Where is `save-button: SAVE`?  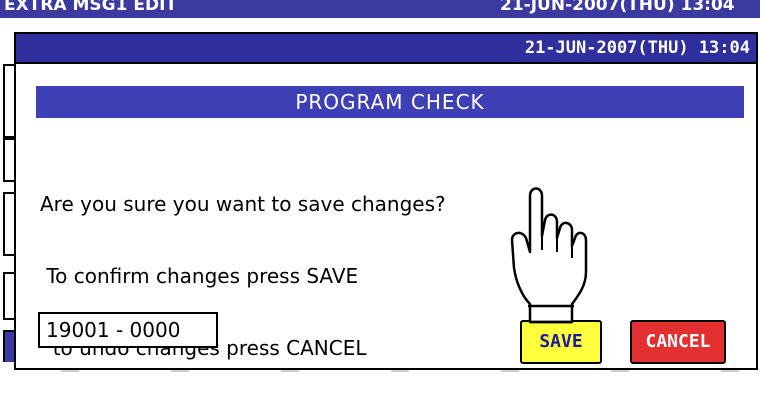
save-button: SAVE is located at coordinates (561, 342).